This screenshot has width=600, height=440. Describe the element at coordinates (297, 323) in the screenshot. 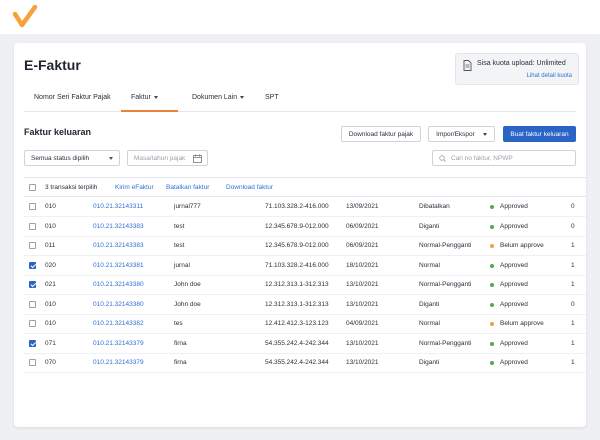

I see `npwp-value: 12.412.412.3-123.123` at that location.